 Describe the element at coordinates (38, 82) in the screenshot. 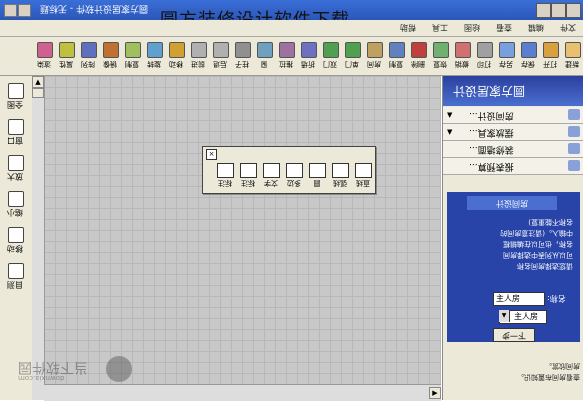

I see `scroll-up-icon: ▲` at that location.